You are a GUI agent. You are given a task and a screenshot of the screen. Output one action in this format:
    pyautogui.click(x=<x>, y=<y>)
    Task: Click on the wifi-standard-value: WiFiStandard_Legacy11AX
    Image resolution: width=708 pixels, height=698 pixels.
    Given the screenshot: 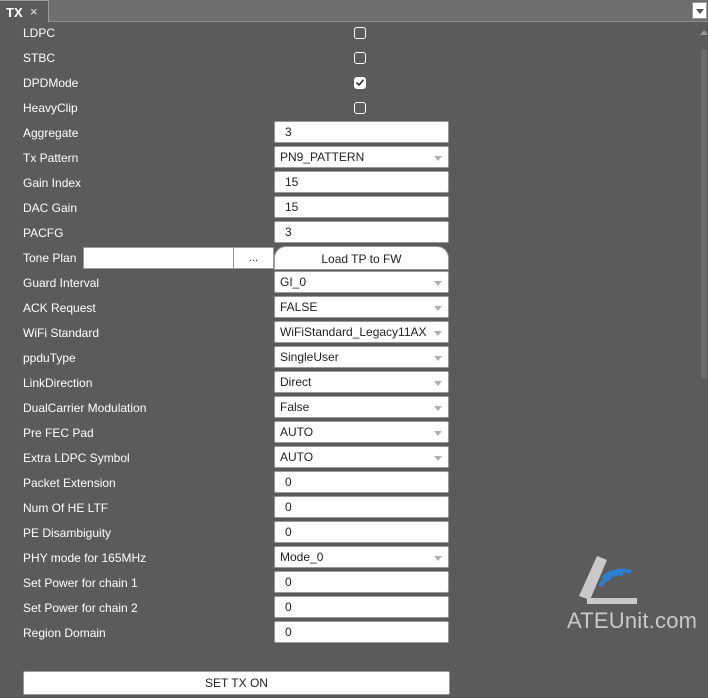 What is the action you would take?
    pyautogui.click(x=353, y=332)
    